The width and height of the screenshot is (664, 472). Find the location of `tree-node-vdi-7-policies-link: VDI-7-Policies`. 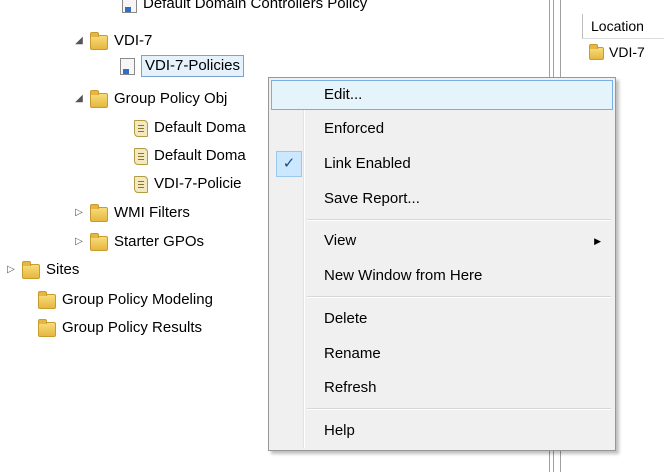

tree-node-vdi-7-policies-link: VDI-7-Policies is located at coordinates (182, 66).